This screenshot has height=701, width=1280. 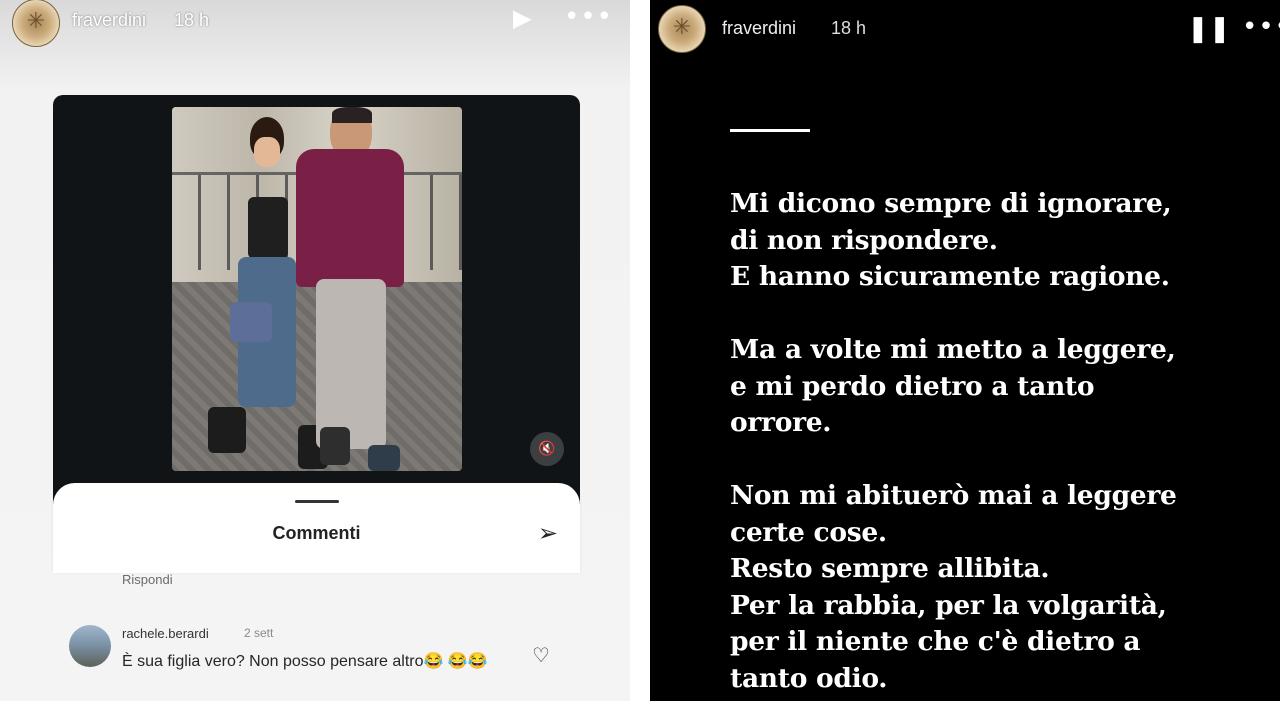 What do you see at coordinates (315, 23) in the screenshot?
I see `story-header: fraverdini 18 h ▶ •••` at bounding box center [315, 23].